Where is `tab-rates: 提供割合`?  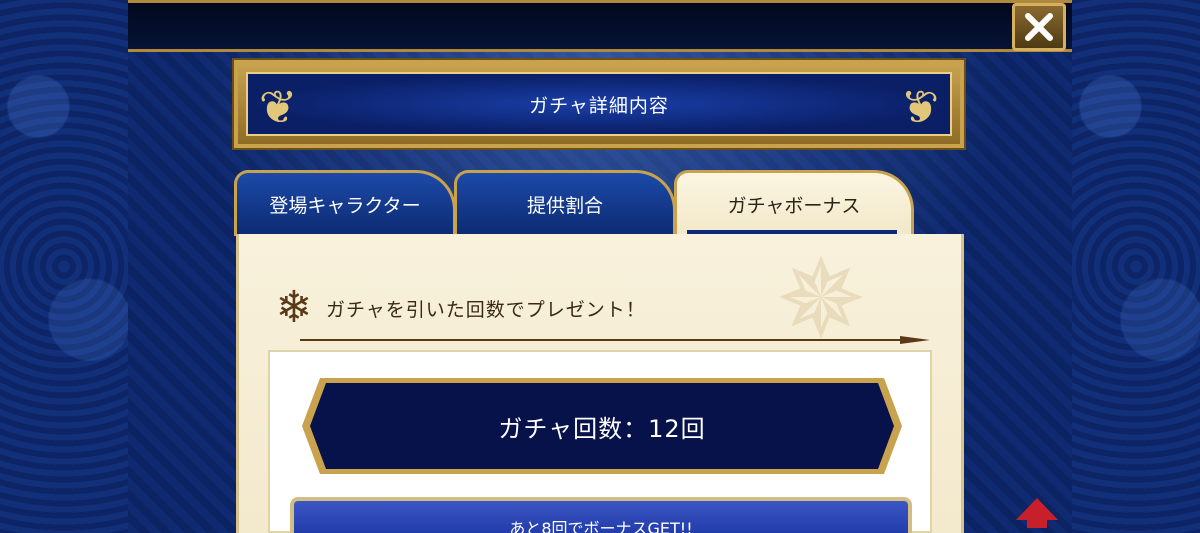
tab-rates: 提供割合 is located at coordinates (565, 203).